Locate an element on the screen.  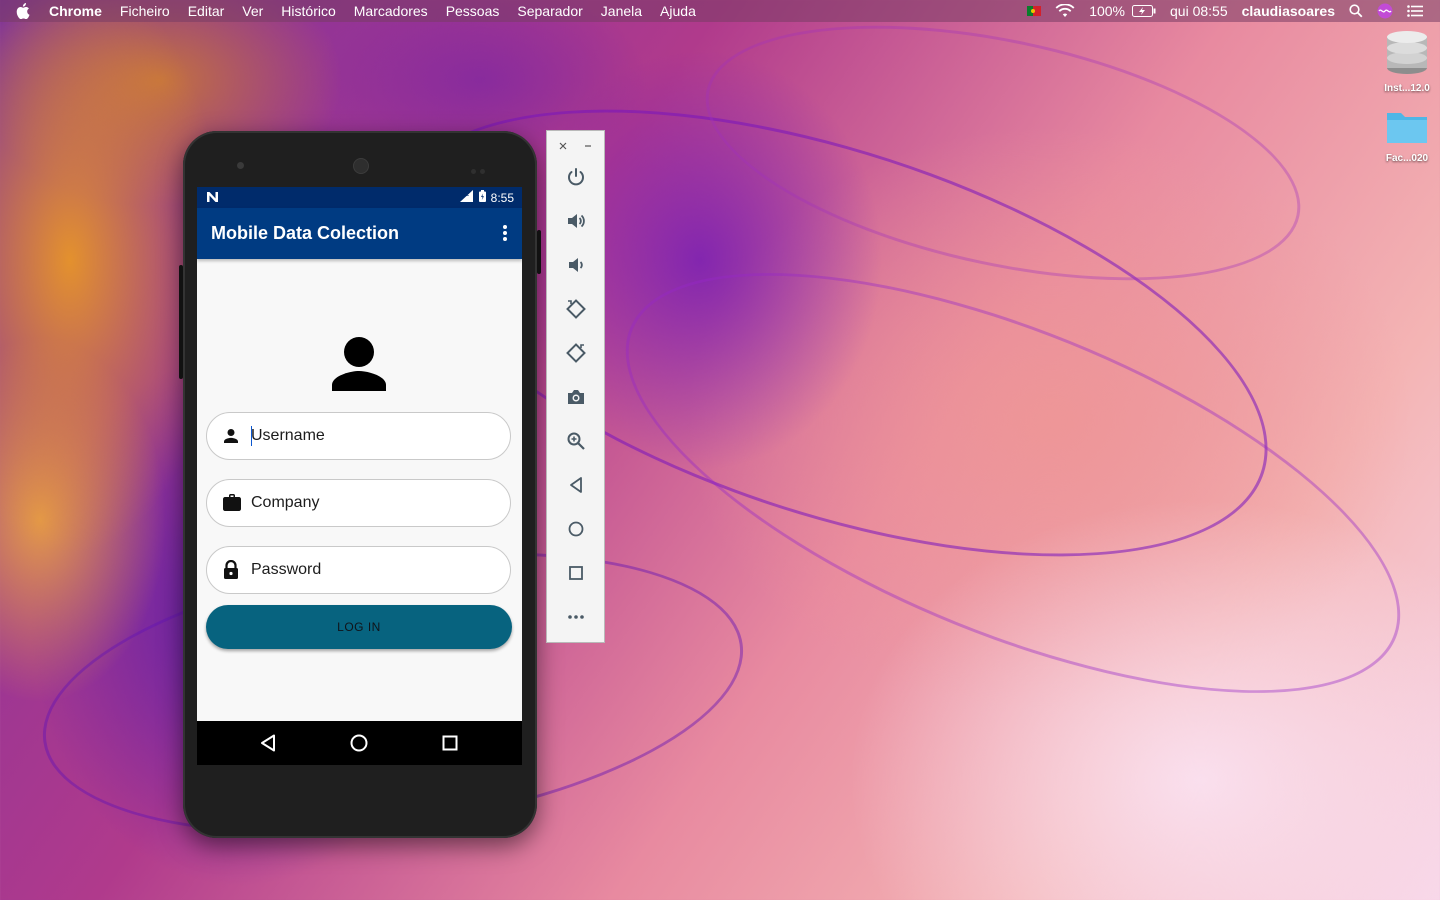
user-name: claudiasoares is located at coordinates (1288, 11).